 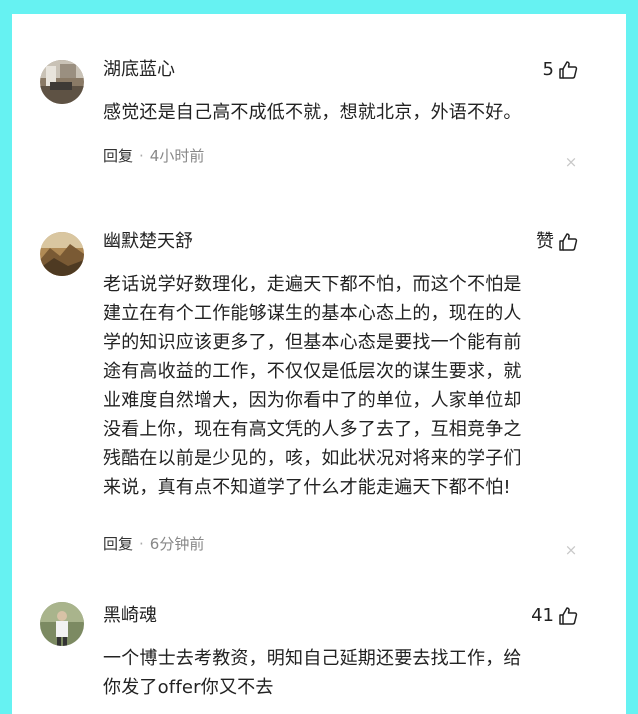 I want to click on like-button: 赞, so click(x=557, y=242).